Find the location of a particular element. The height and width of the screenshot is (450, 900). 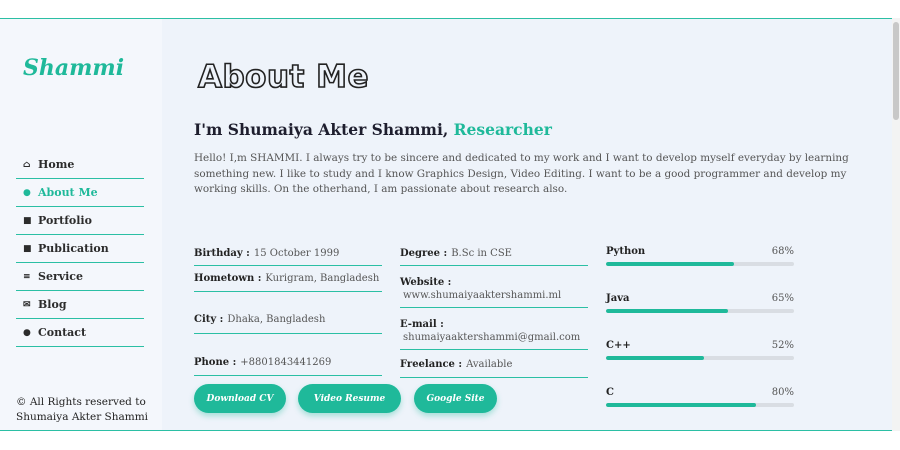

intro-heading: I'm Shumaiya Akter Shammi, Researcher is located at coordinates (373, 129).